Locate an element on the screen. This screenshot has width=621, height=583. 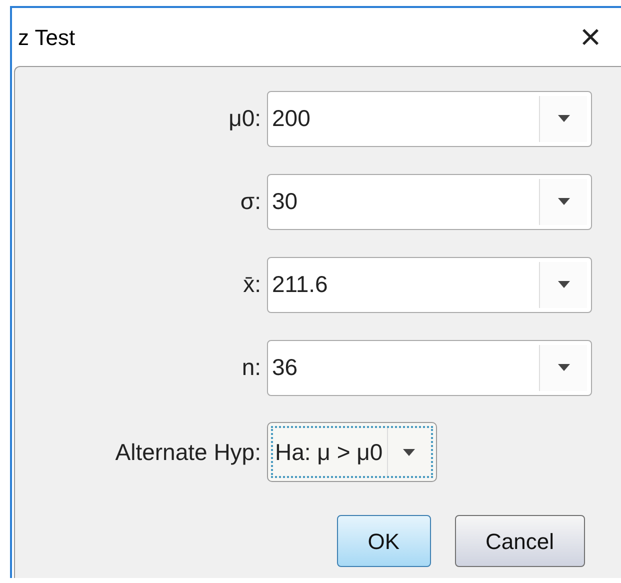
field-value: 30 is located at coordinates (285, 201).